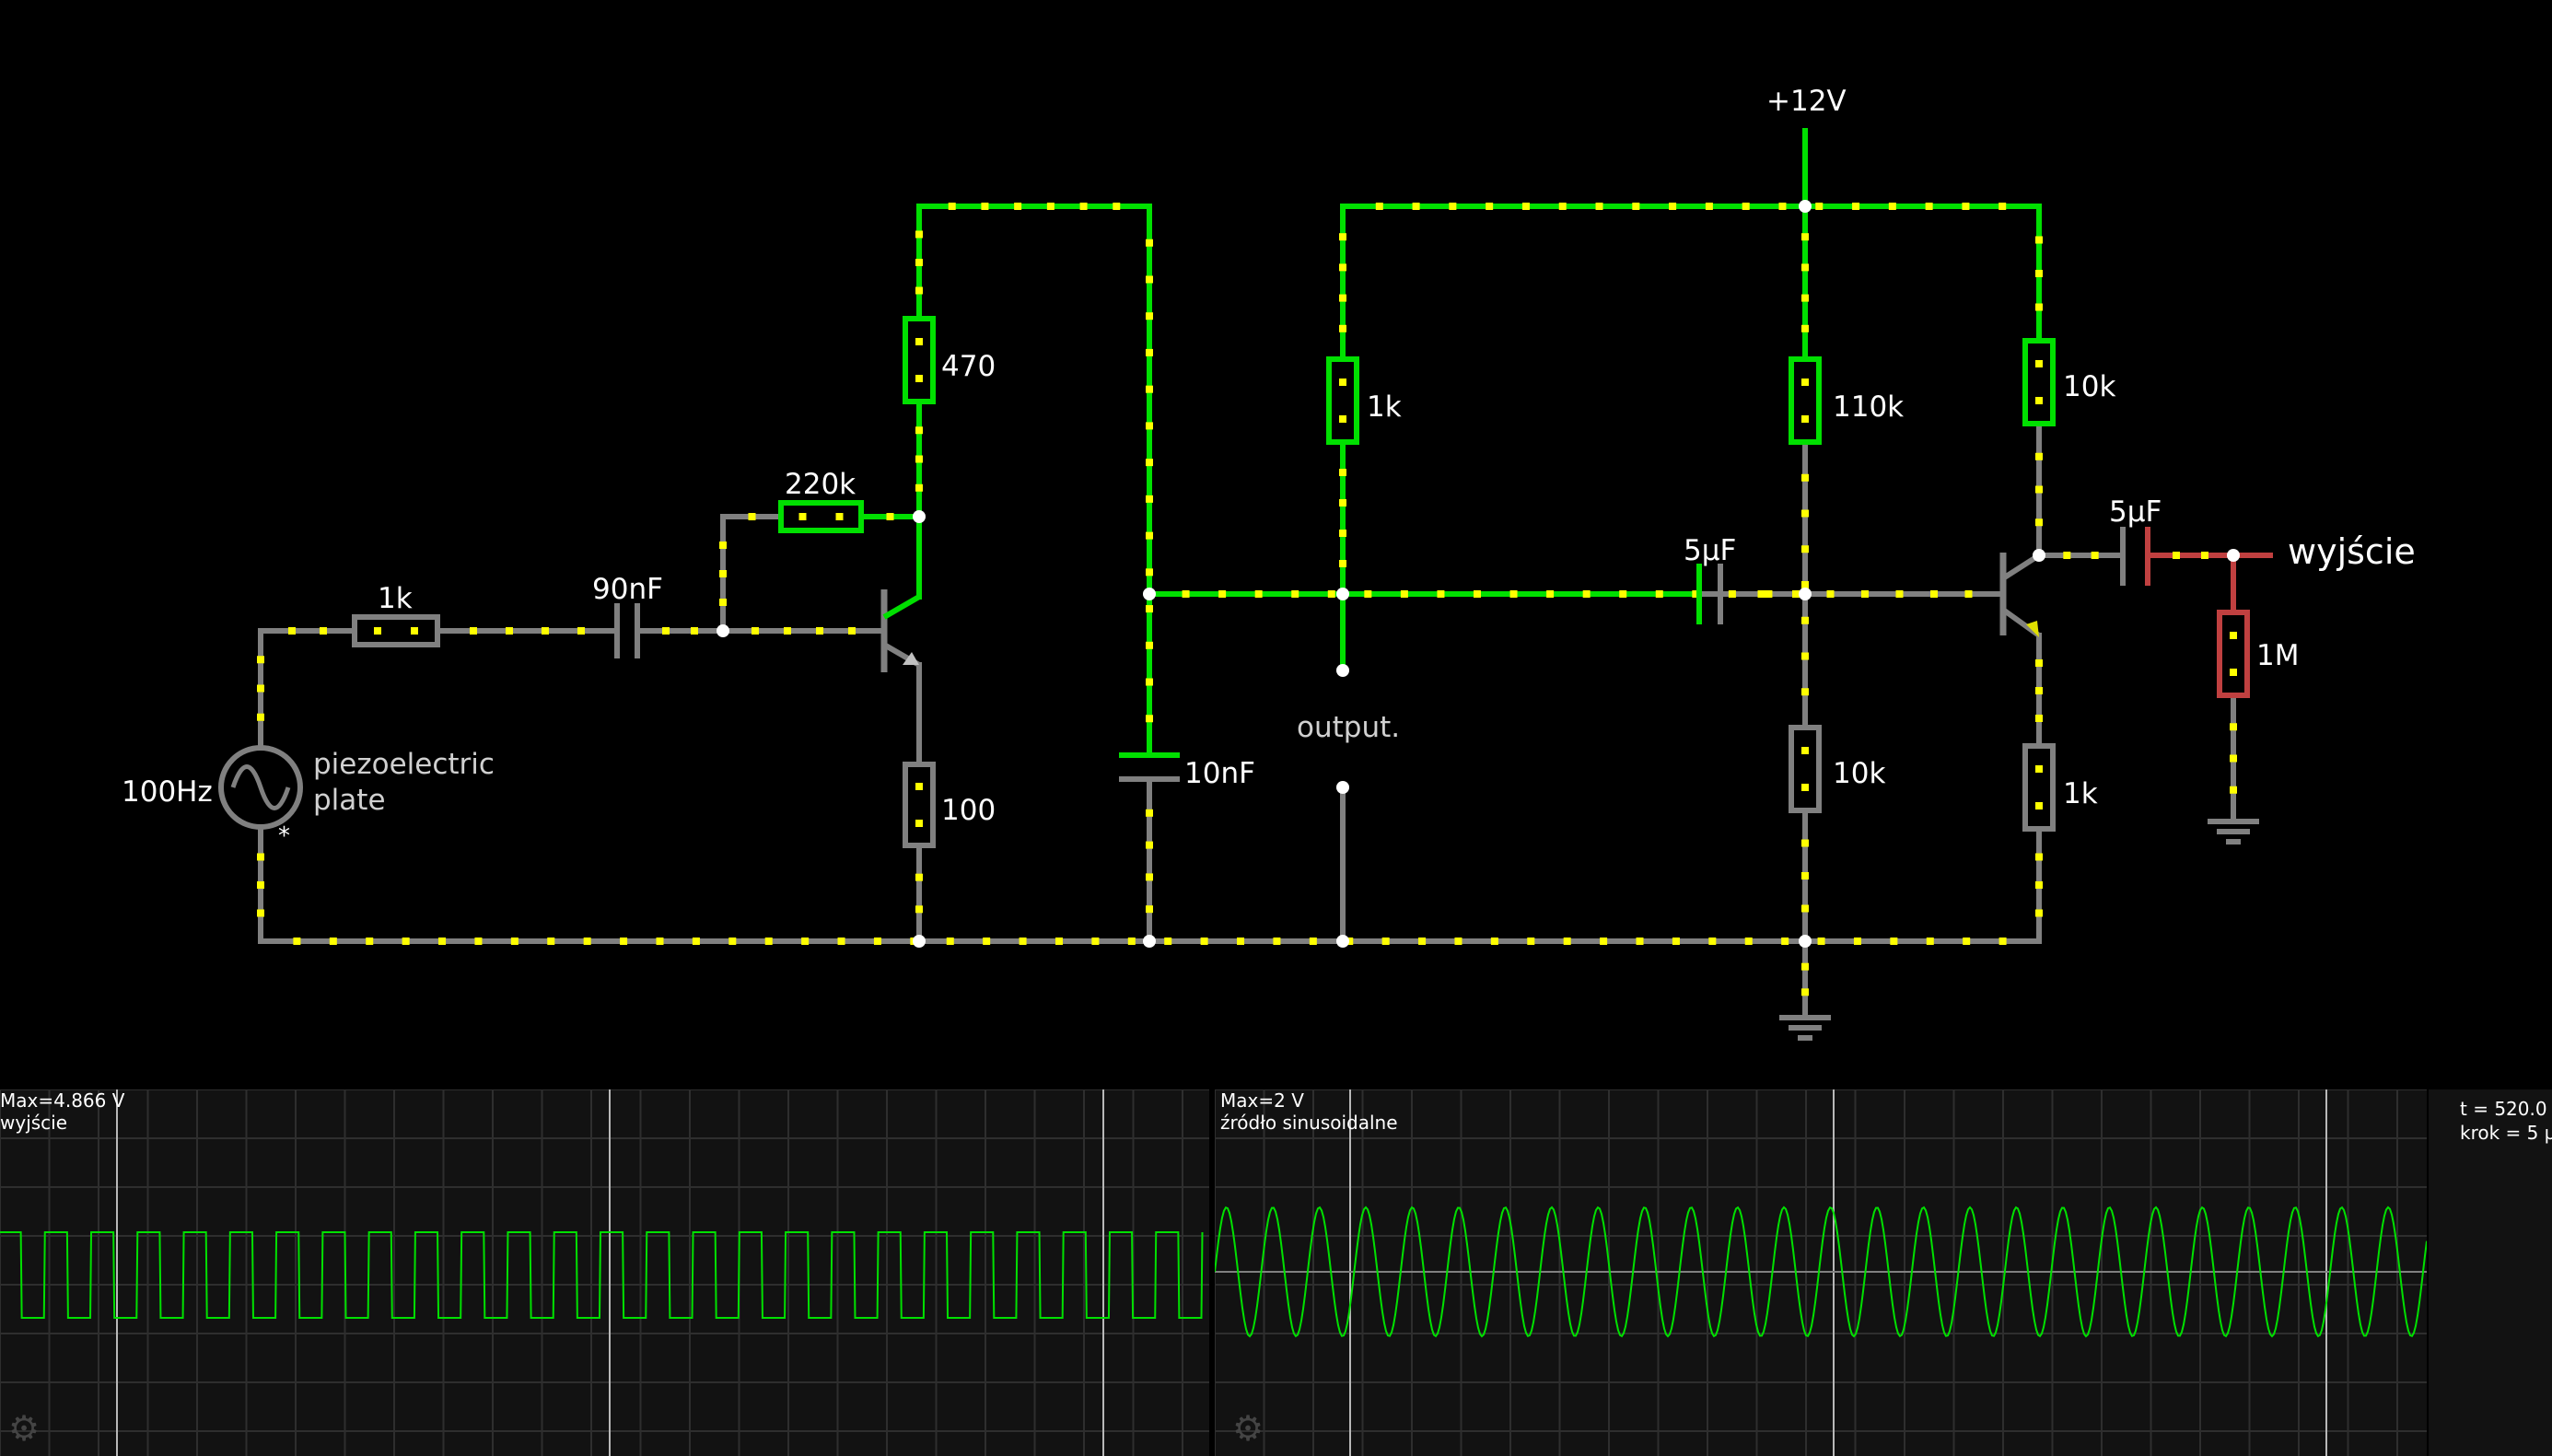 The image size is (2552, 1456). I want to click on c-filter-label: 10nF, so click(1219, 773).